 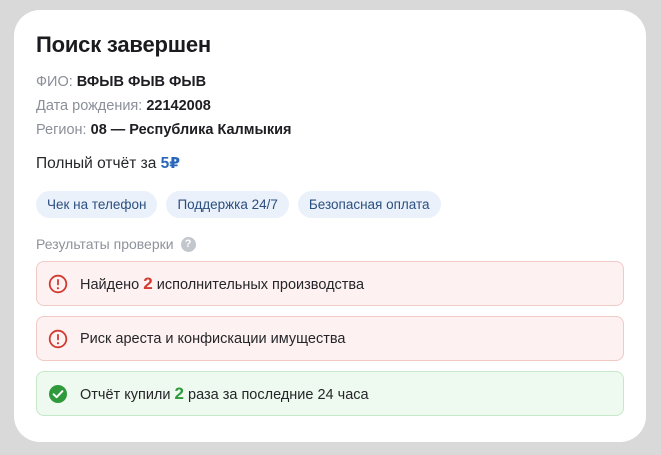 I want to click on question-icon: ?, so click(x=188, y=244).